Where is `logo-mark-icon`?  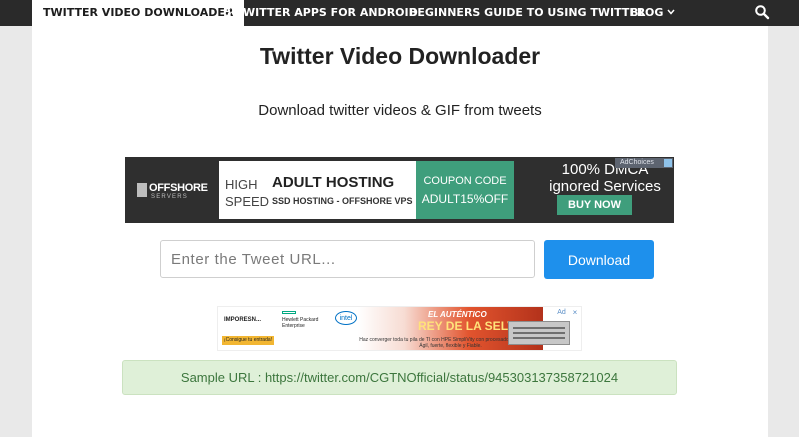
logo-mark-icon is located at coordinates (142, 190).